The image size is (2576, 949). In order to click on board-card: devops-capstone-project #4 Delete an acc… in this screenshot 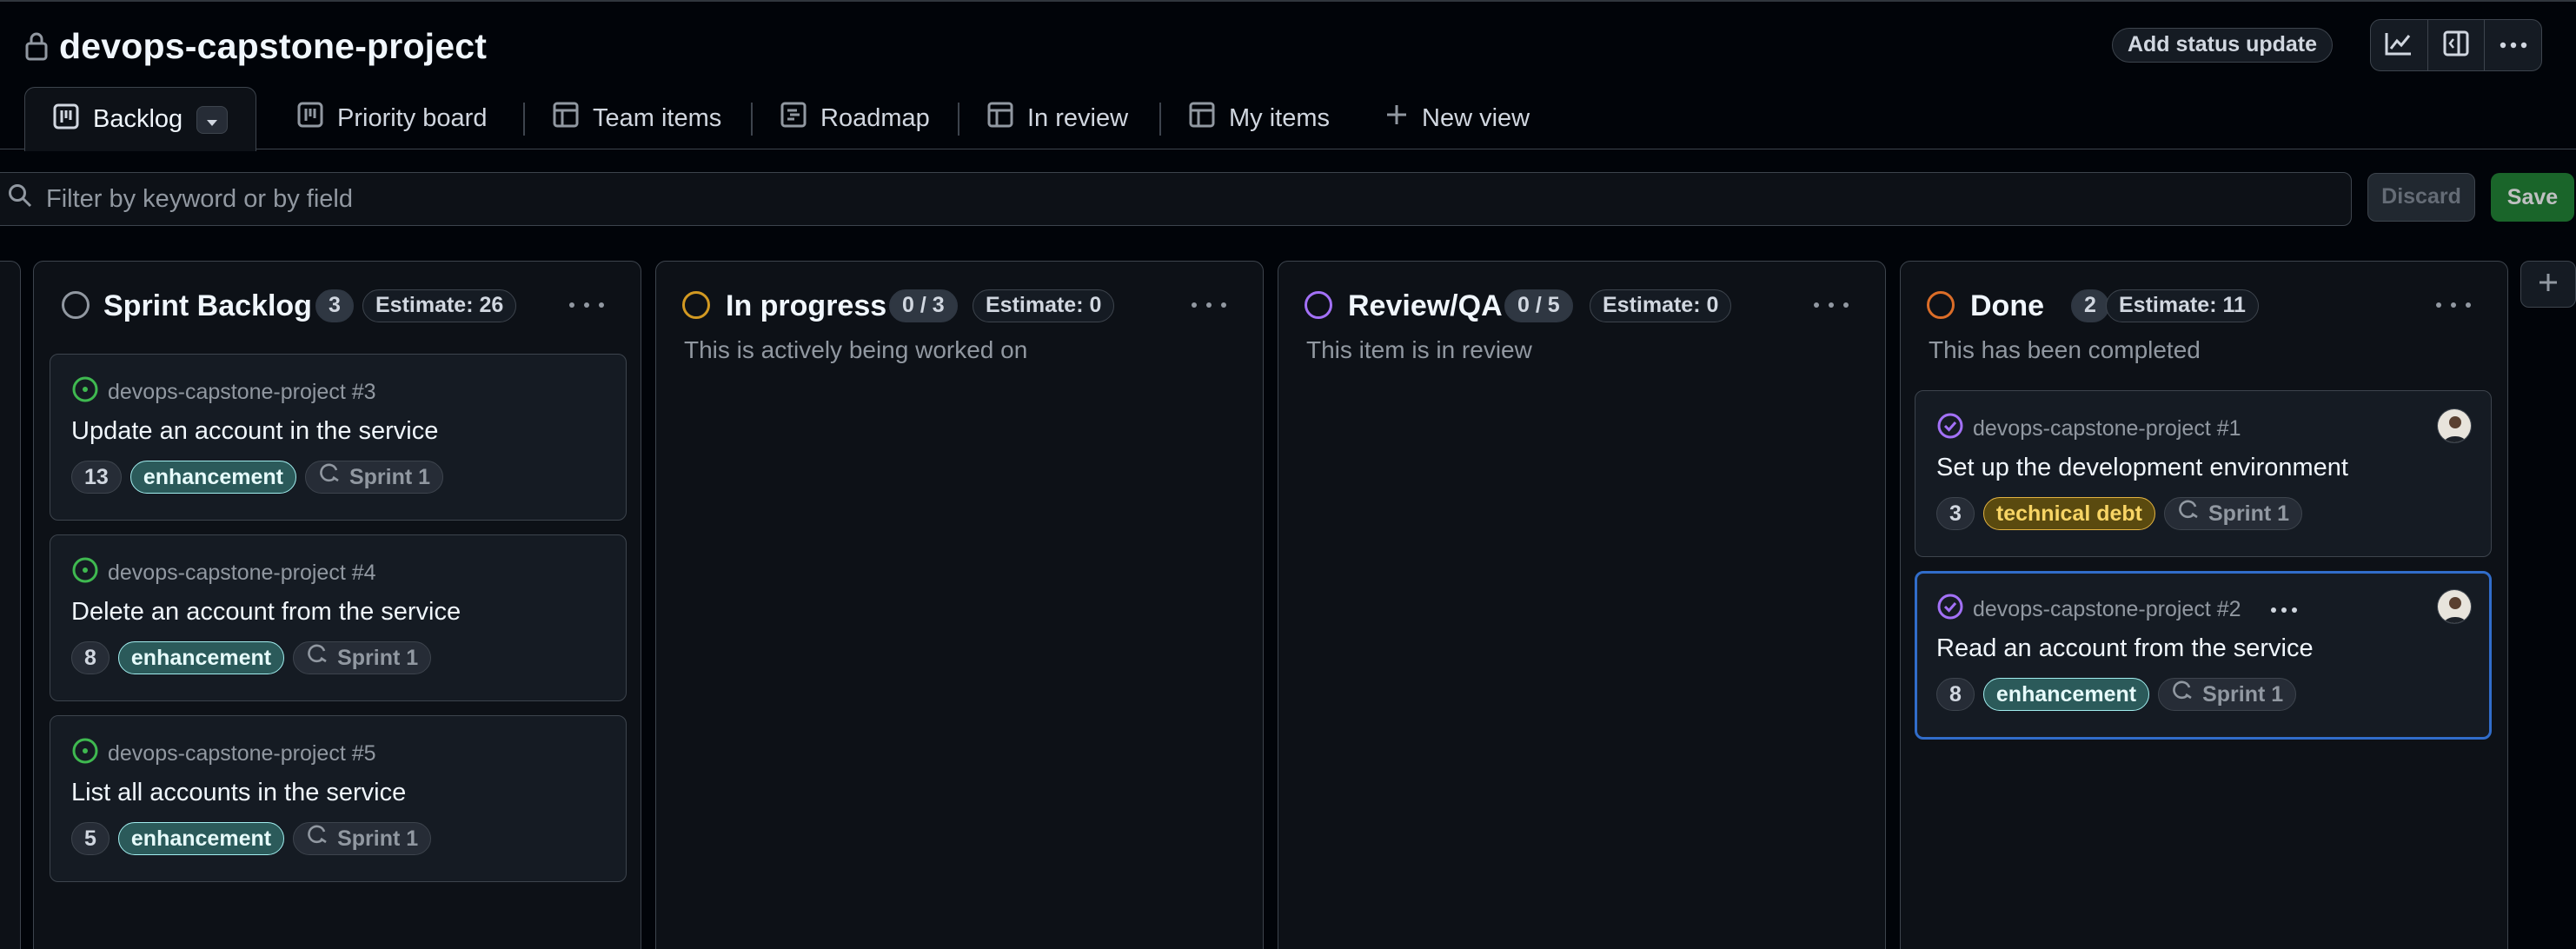, I will do `click(338, 617)`.